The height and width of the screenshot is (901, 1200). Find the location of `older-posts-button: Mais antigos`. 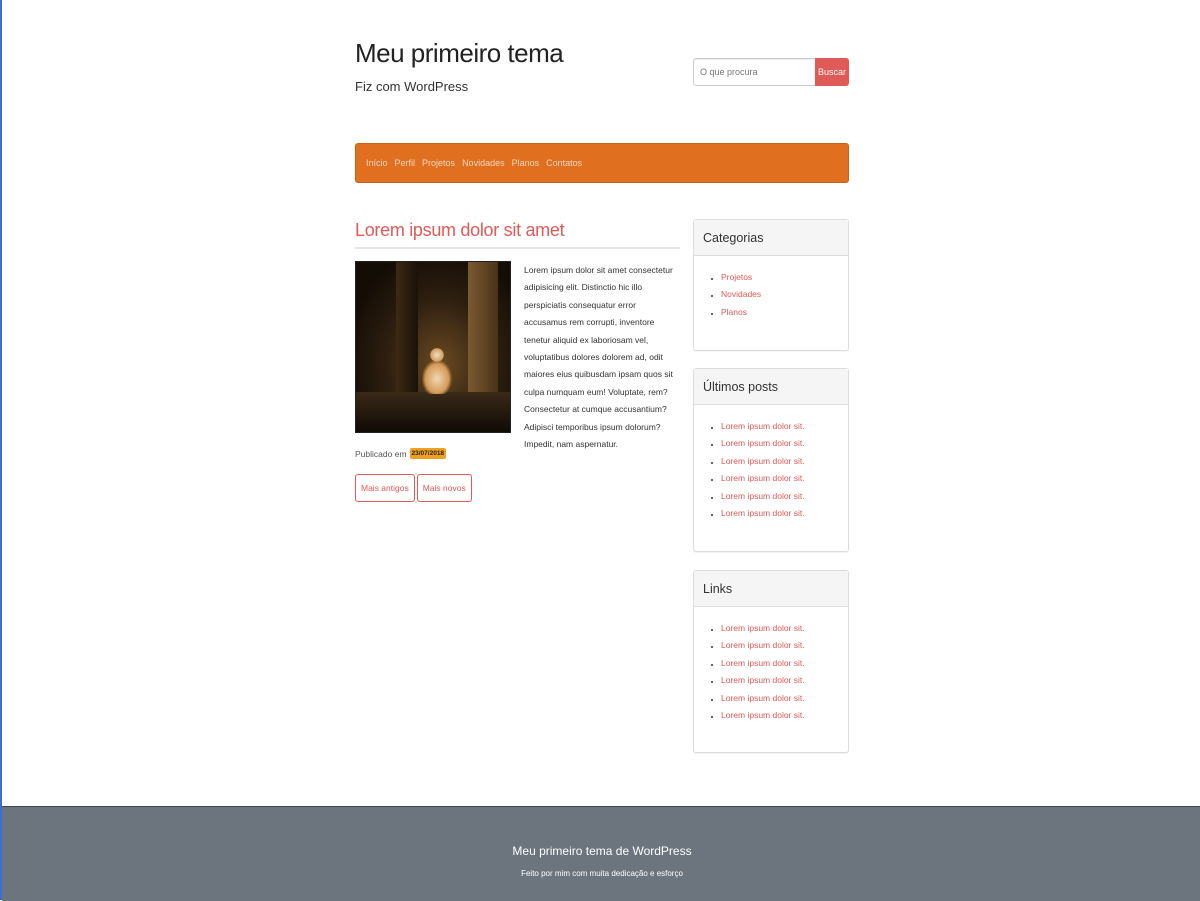

older-posts-button: Mais antigos is located at coordinates (385, 488).